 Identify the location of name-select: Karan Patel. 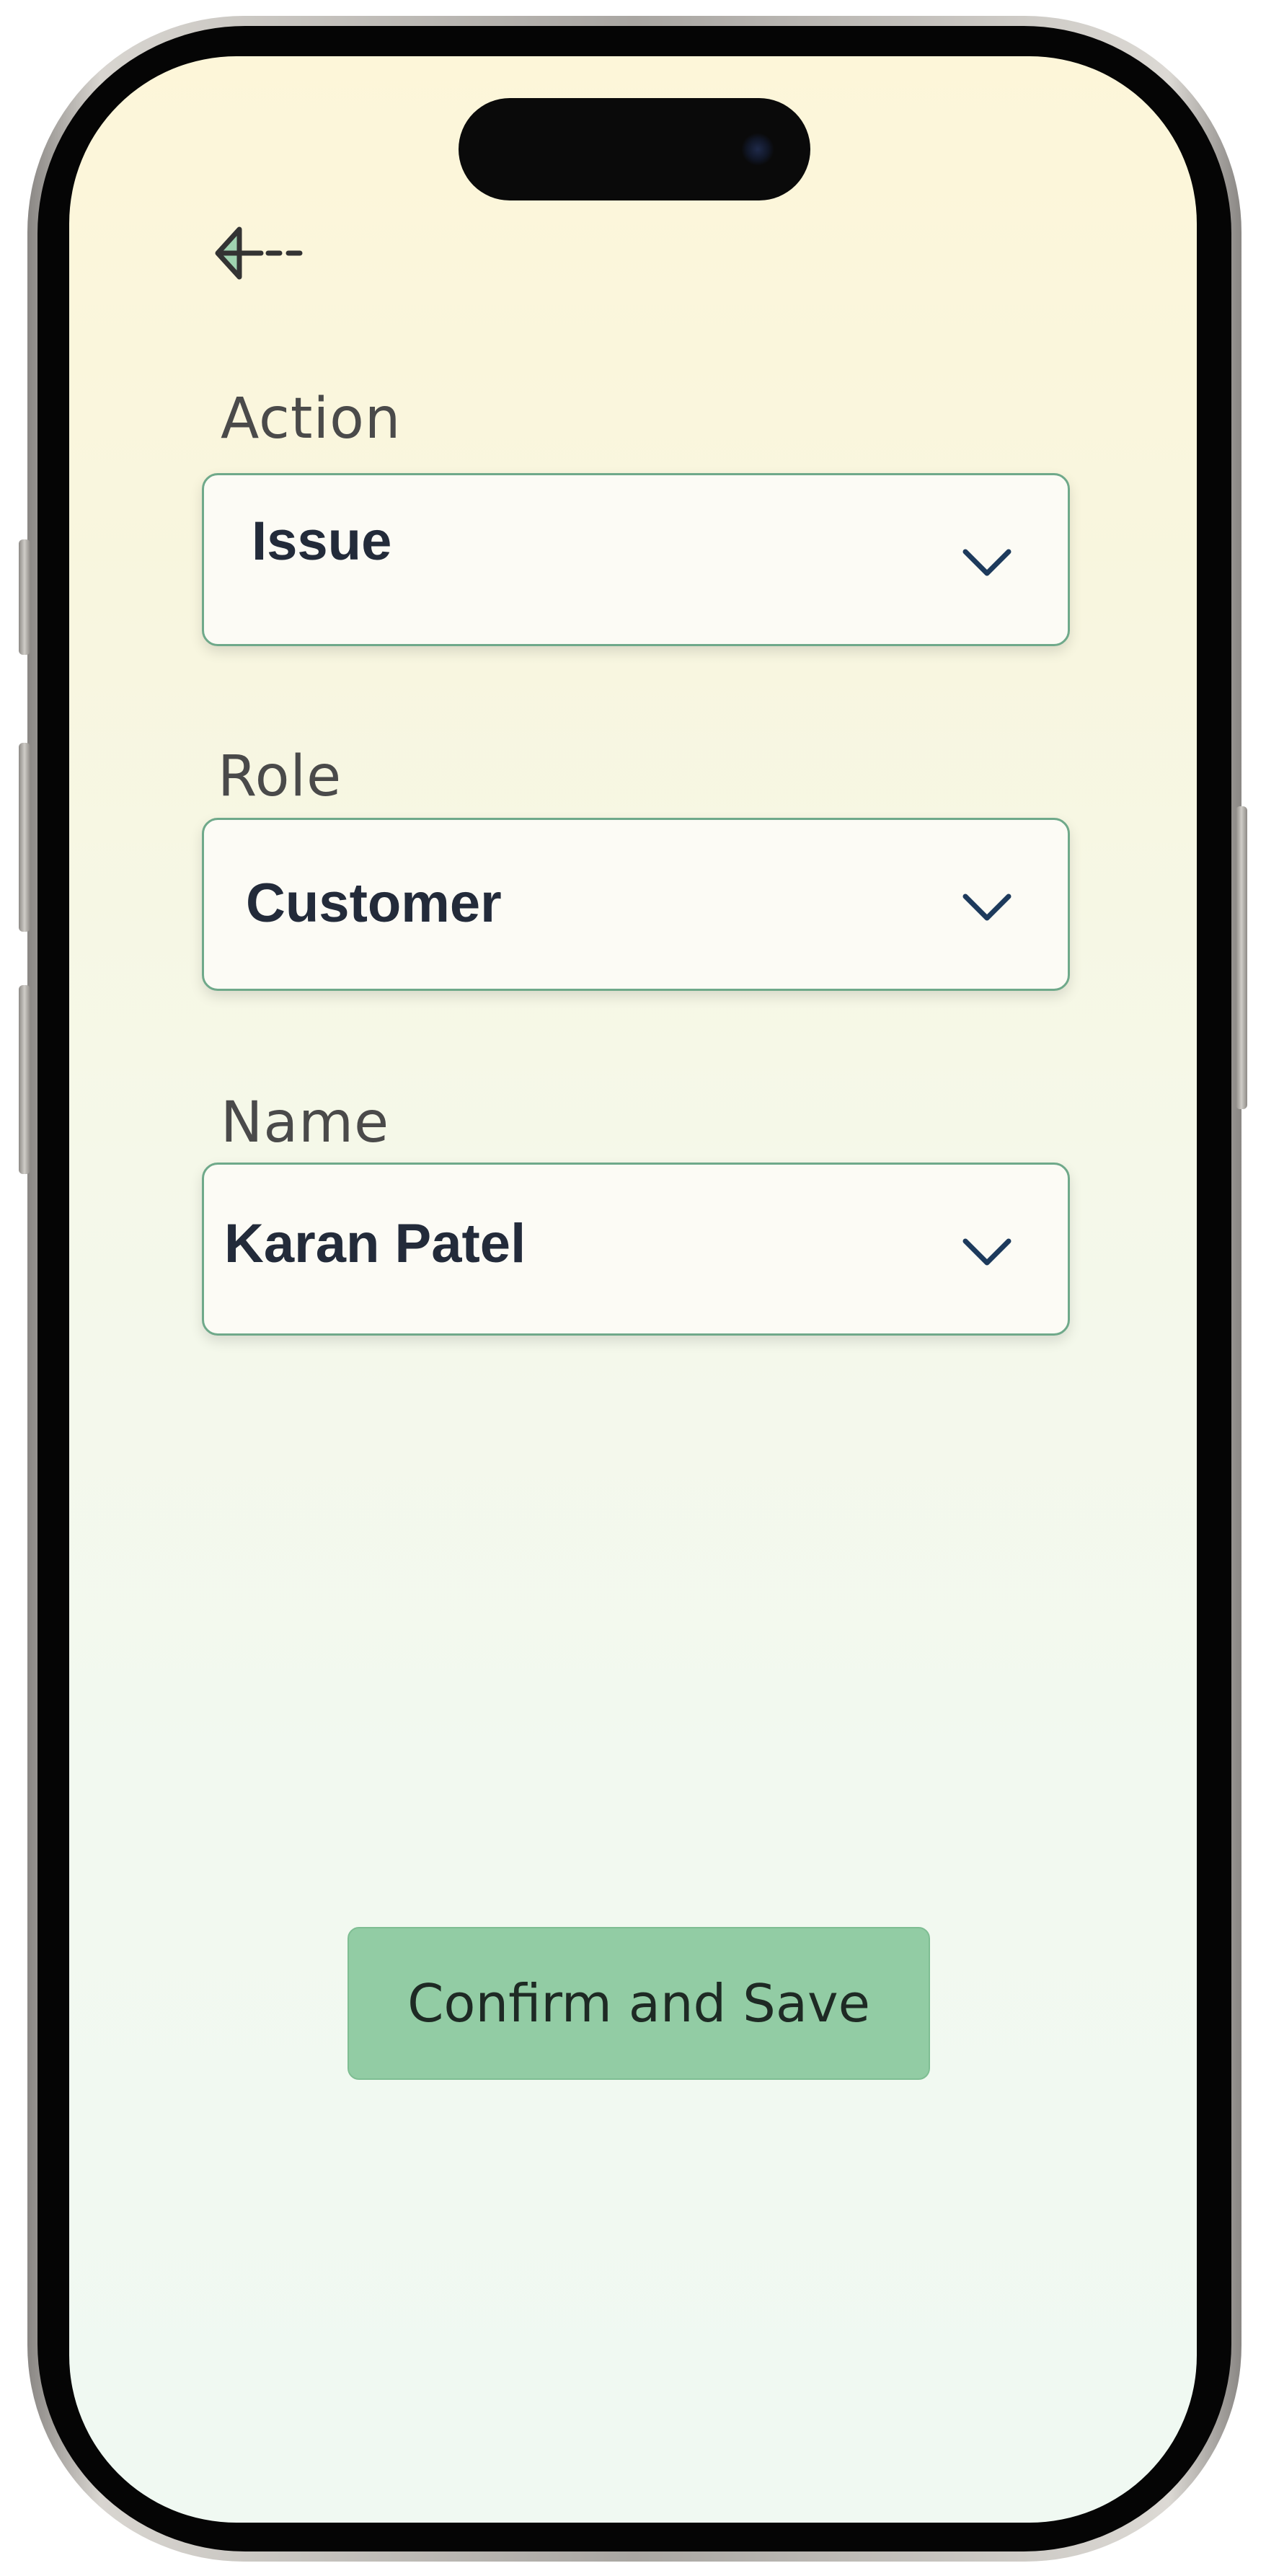
(636, 1249).